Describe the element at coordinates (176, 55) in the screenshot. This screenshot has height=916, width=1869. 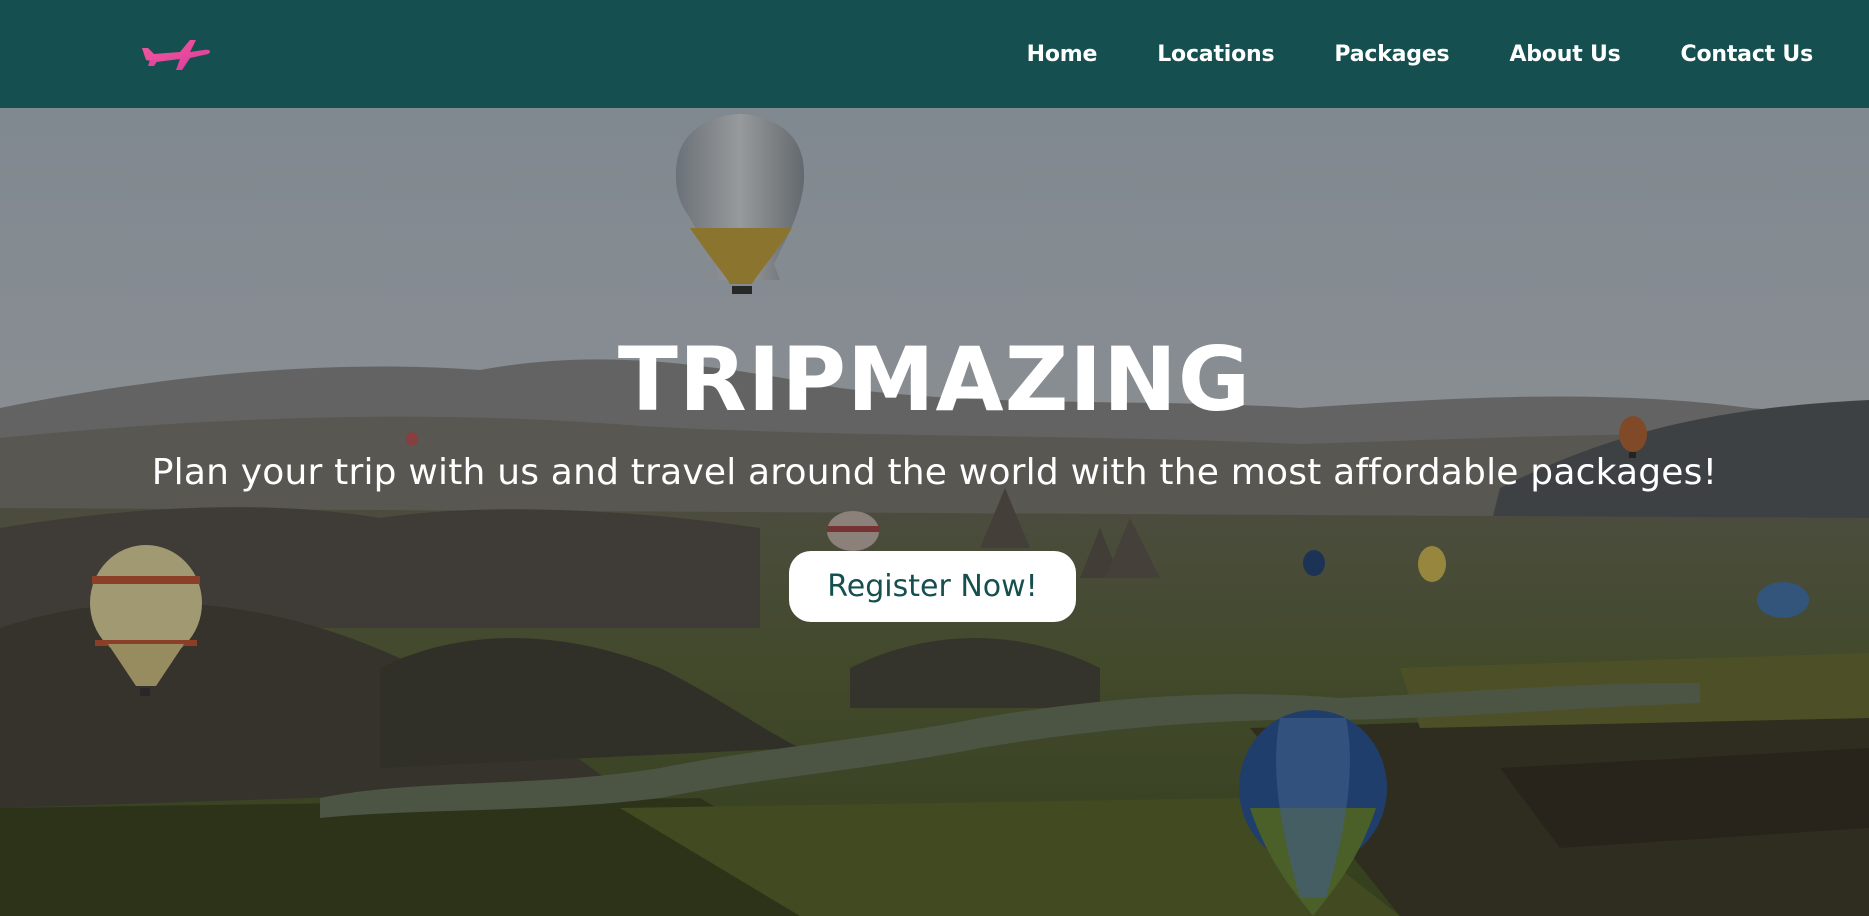
I see `airplane-icon` at that location.